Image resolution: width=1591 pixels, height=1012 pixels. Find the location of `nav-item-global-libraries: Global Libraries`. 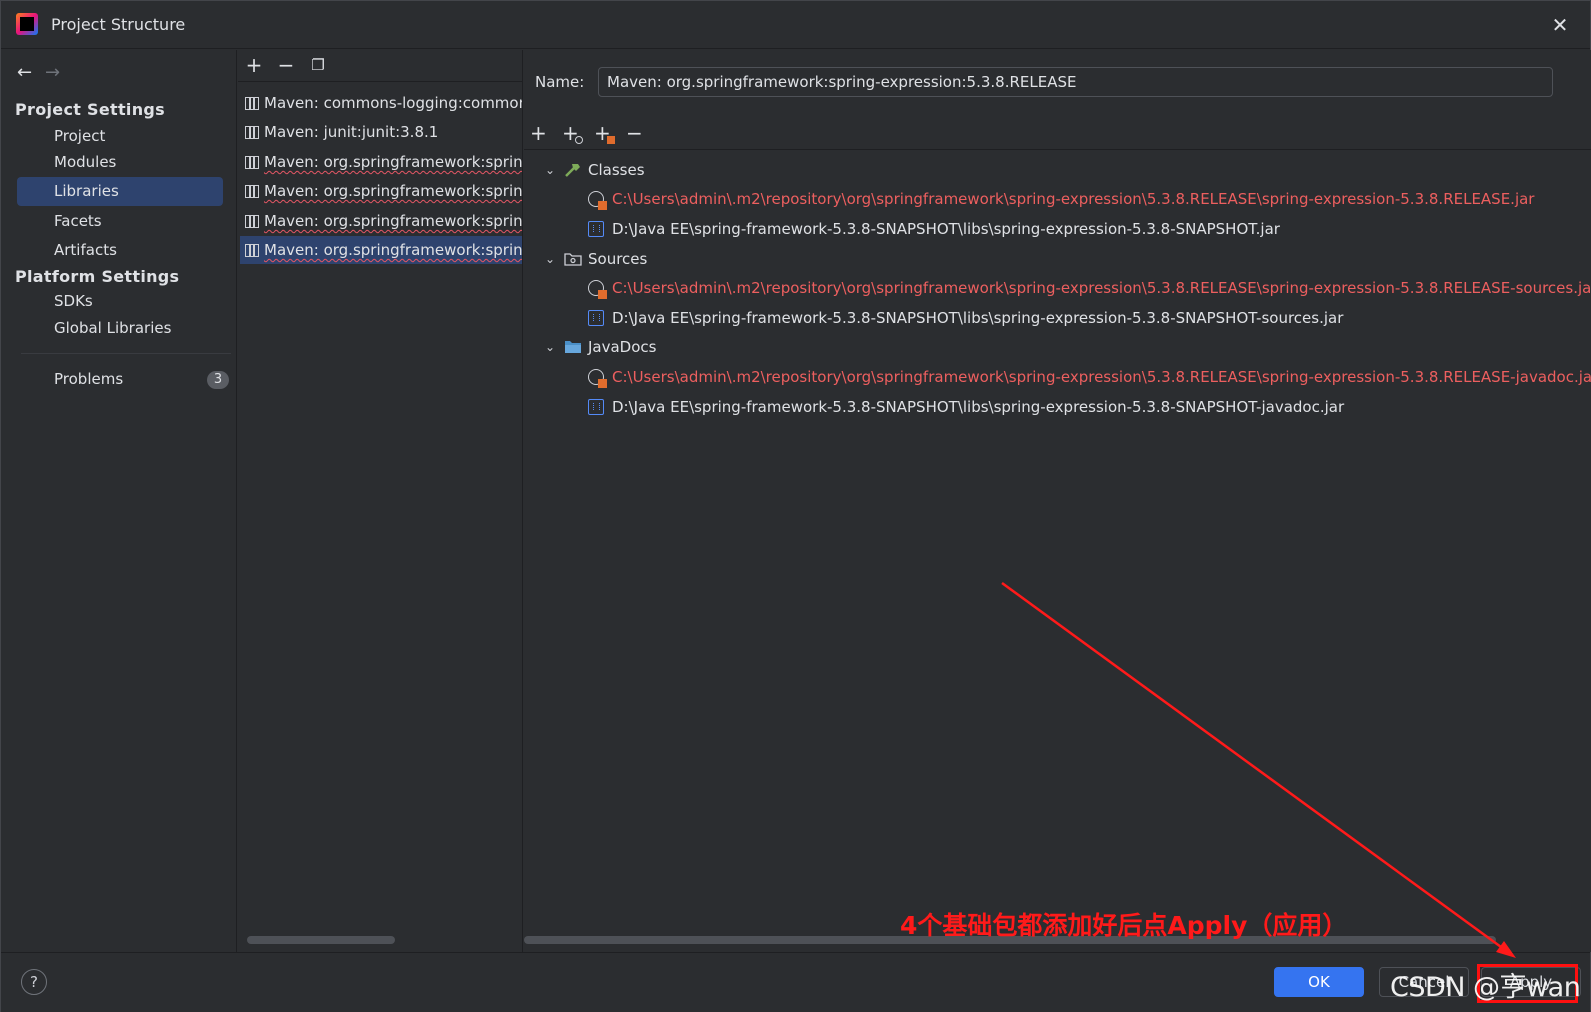

nav-item-global-libraries: Global Libraries is located at coordinates (120, 328).